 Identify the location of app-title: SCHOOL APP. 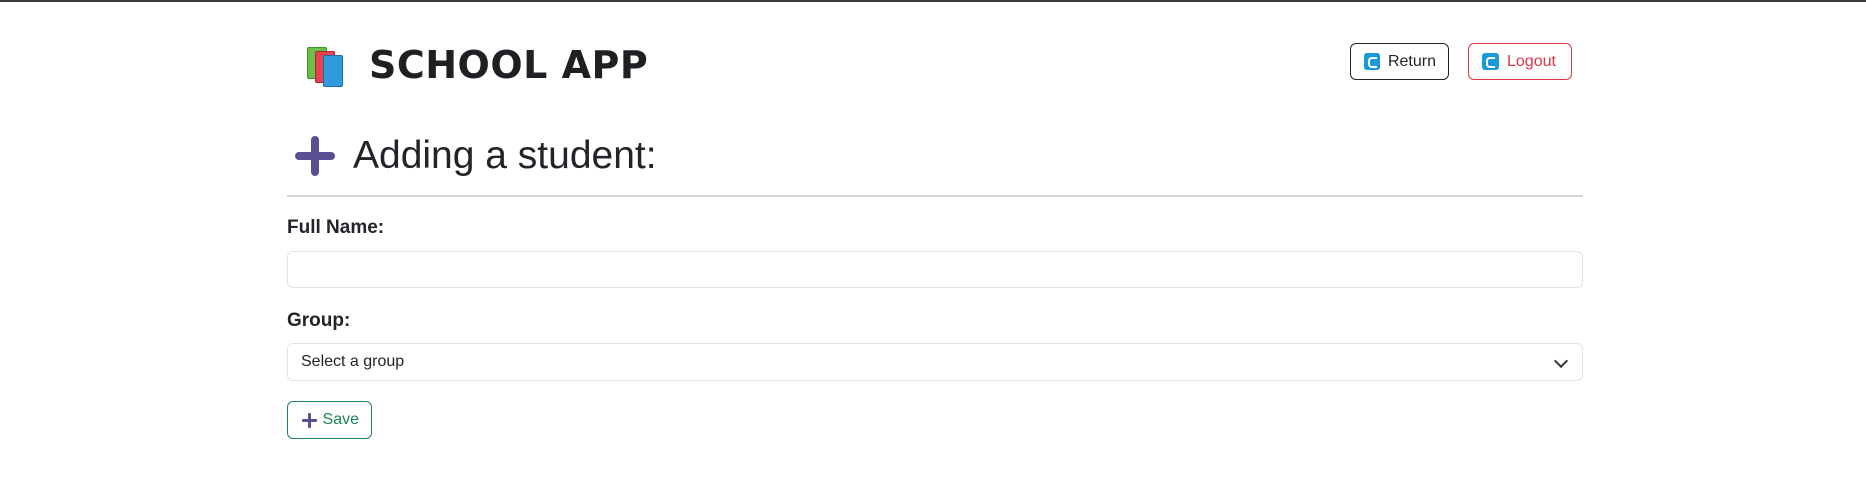
(509, 65).